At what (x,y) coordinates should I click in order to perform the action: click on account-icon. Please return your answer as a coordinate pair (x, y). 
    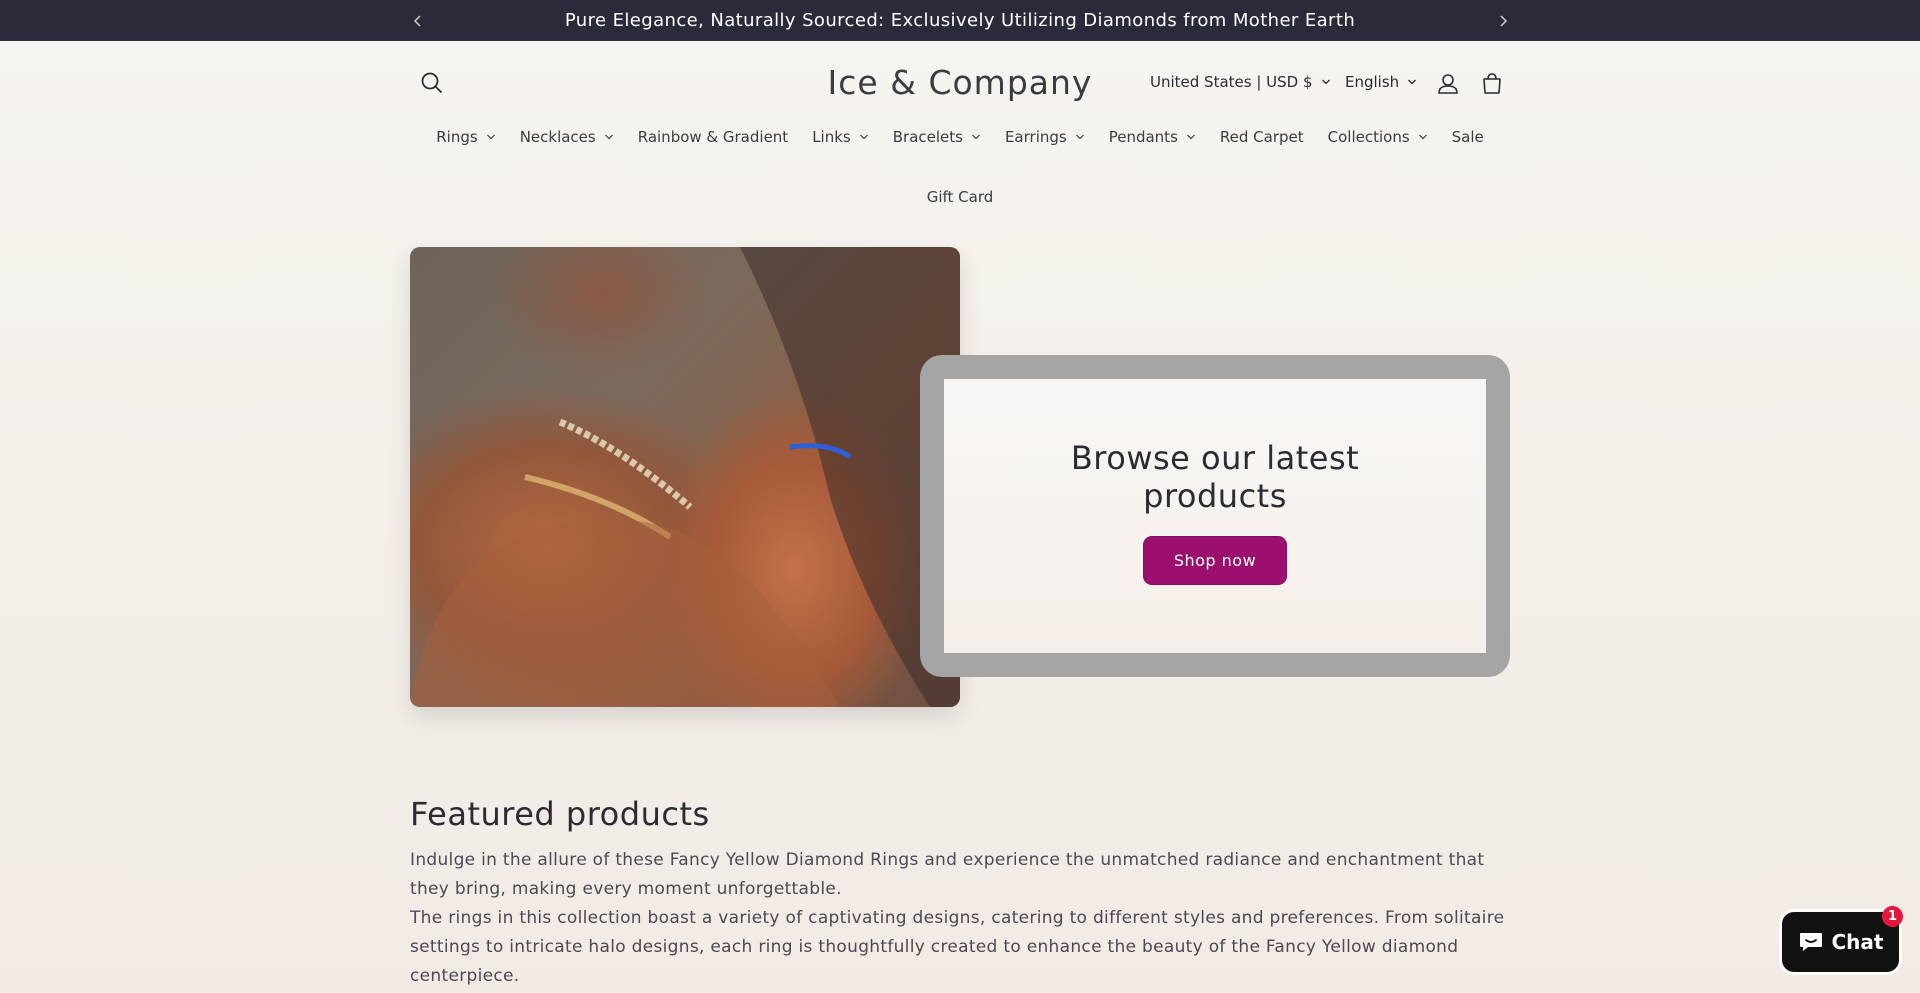
    Looking at the image, I should click on (1448, 84).